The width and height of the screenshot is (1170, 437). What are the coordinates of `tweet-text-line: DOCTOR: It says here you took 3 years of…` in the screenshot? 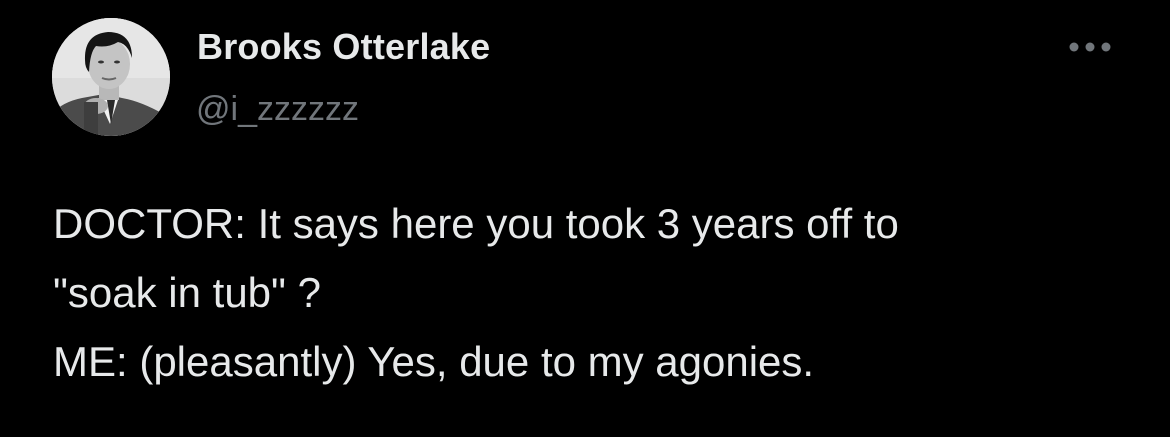 It's located at (476, 223).